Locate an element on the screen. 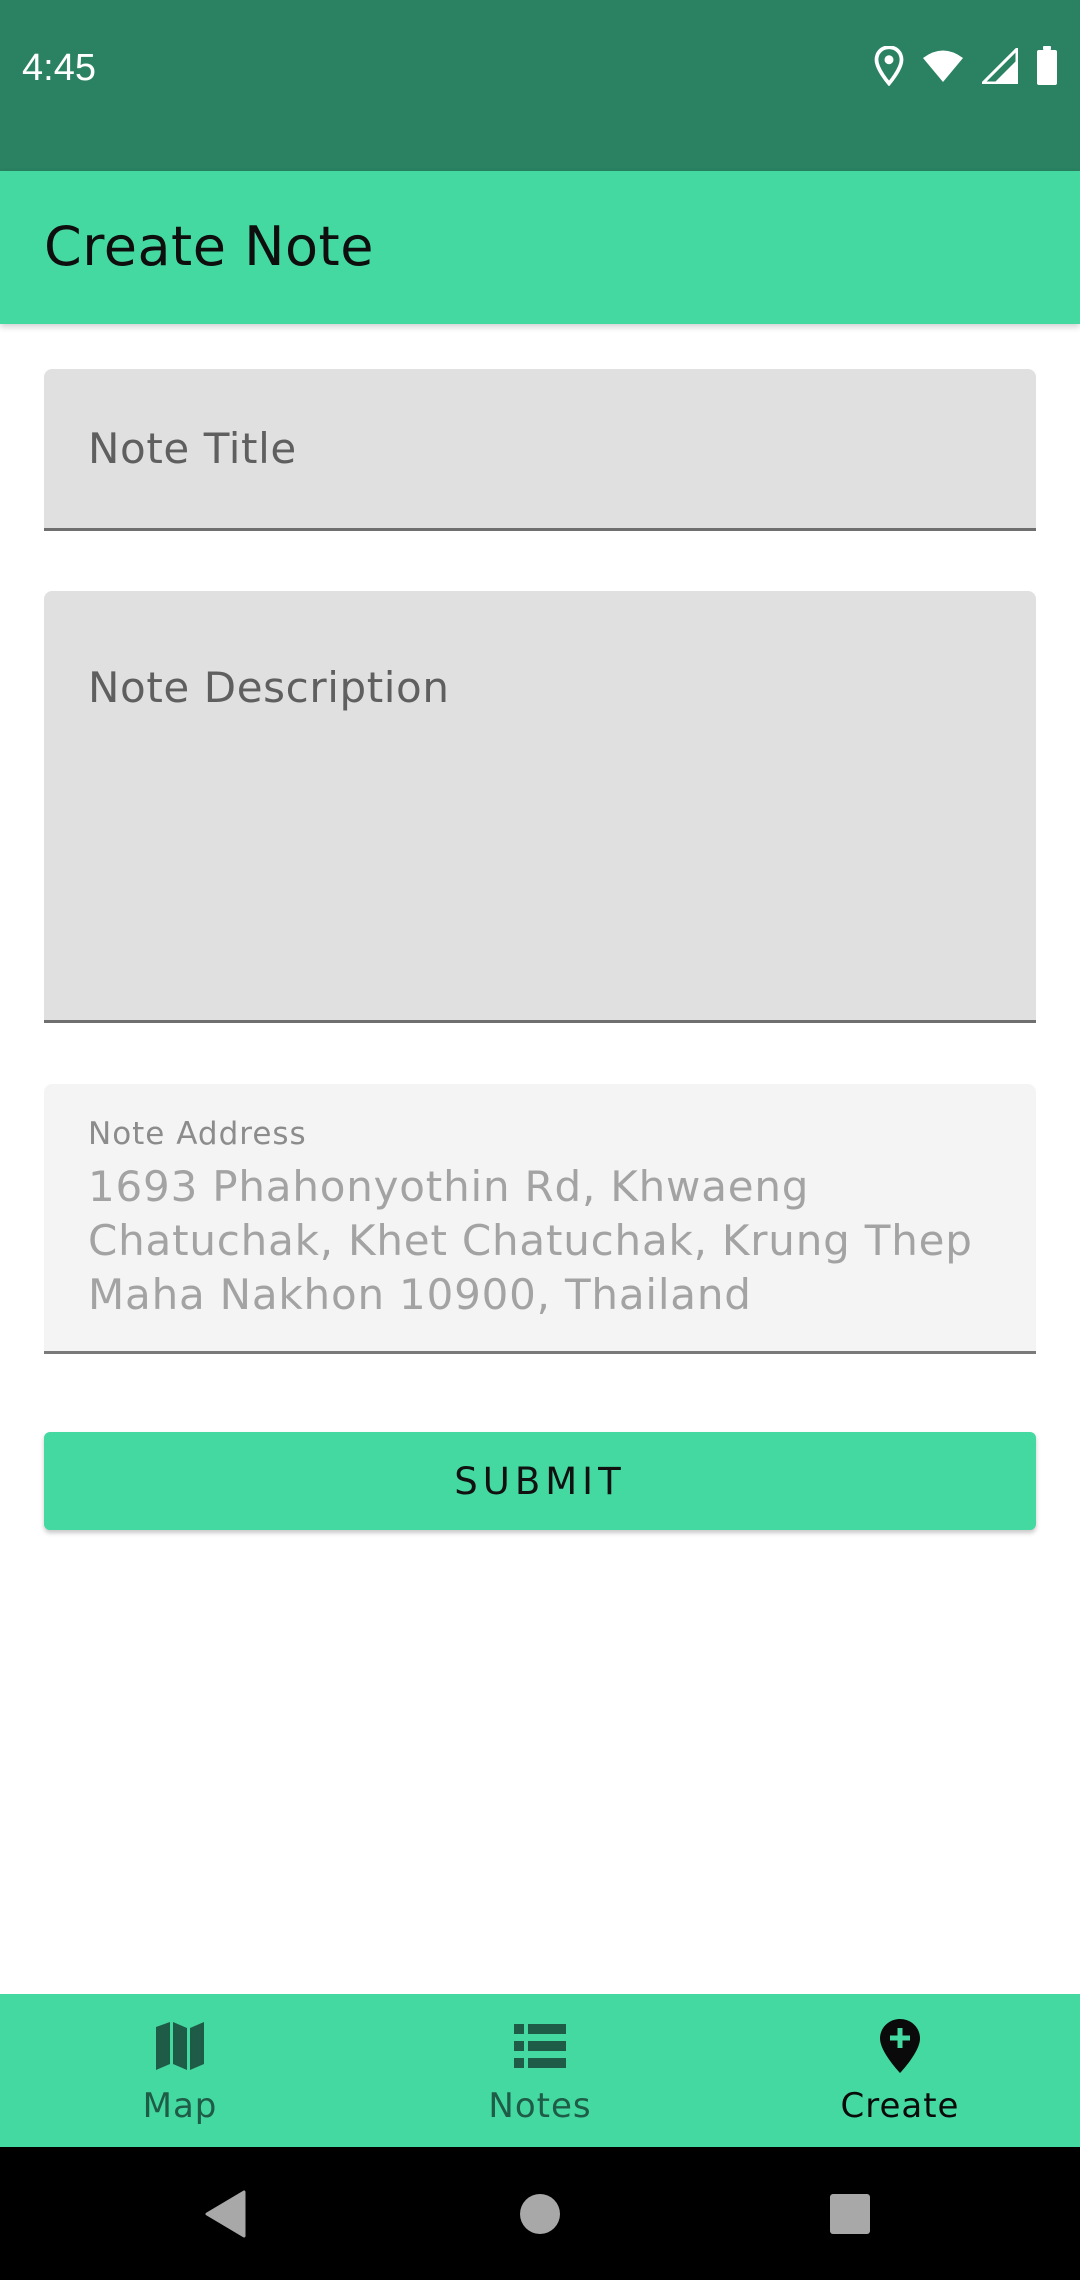 This screenshot has height=2280, width=1080. nav-label-notes: Notes is located at coordinates (540, 2106).